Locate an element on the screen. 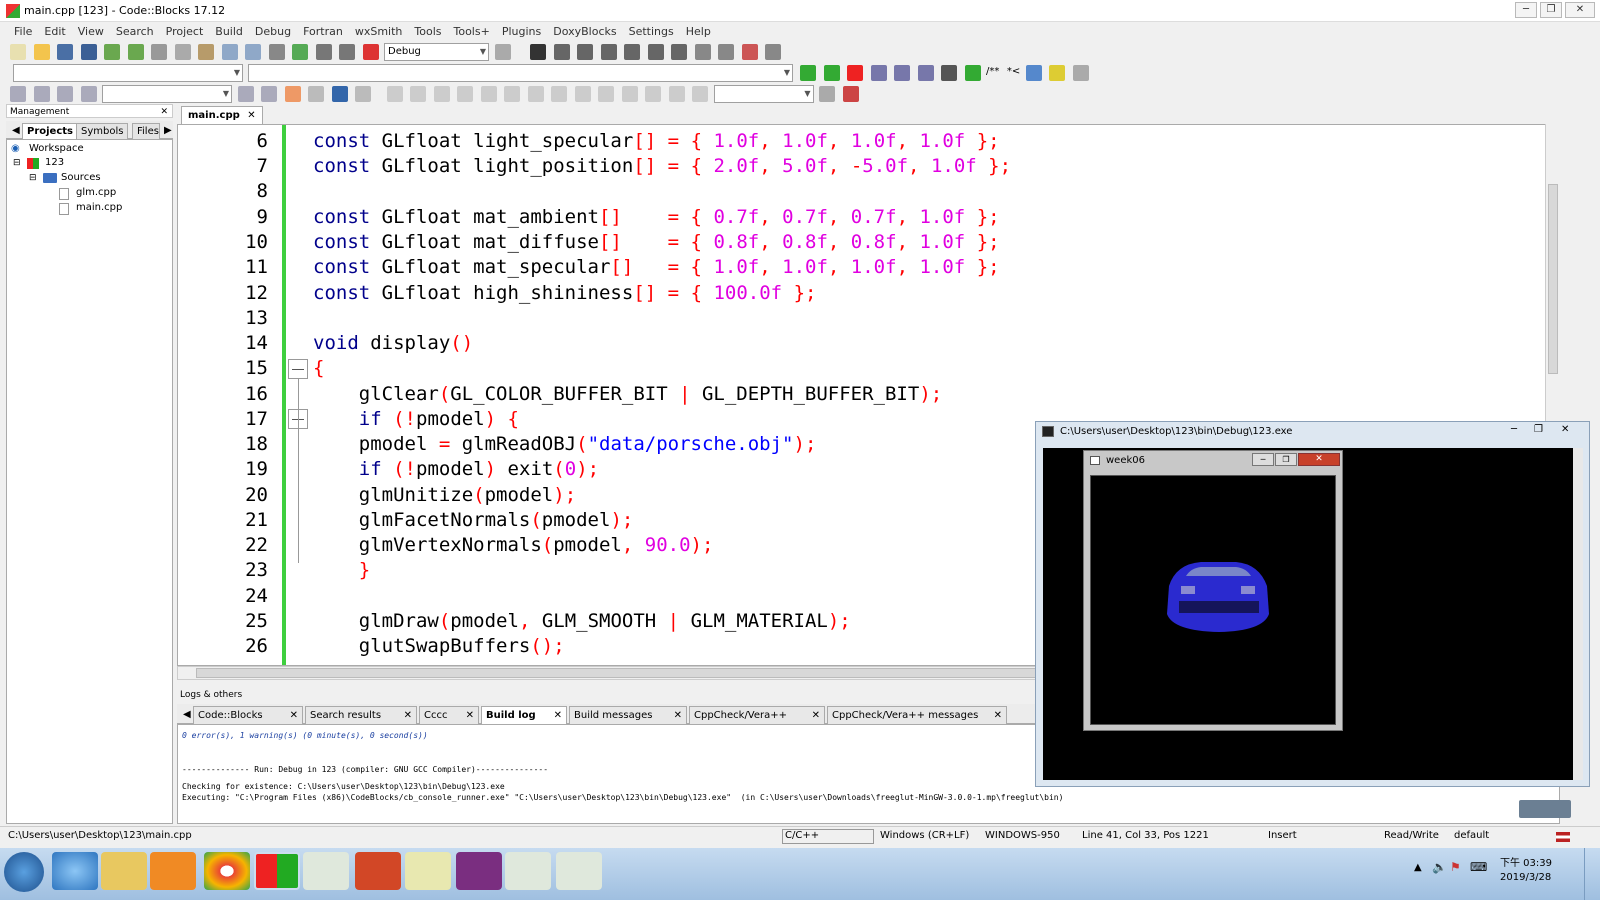  menu-plugins: Plugins is located at coordinates (521, 32).